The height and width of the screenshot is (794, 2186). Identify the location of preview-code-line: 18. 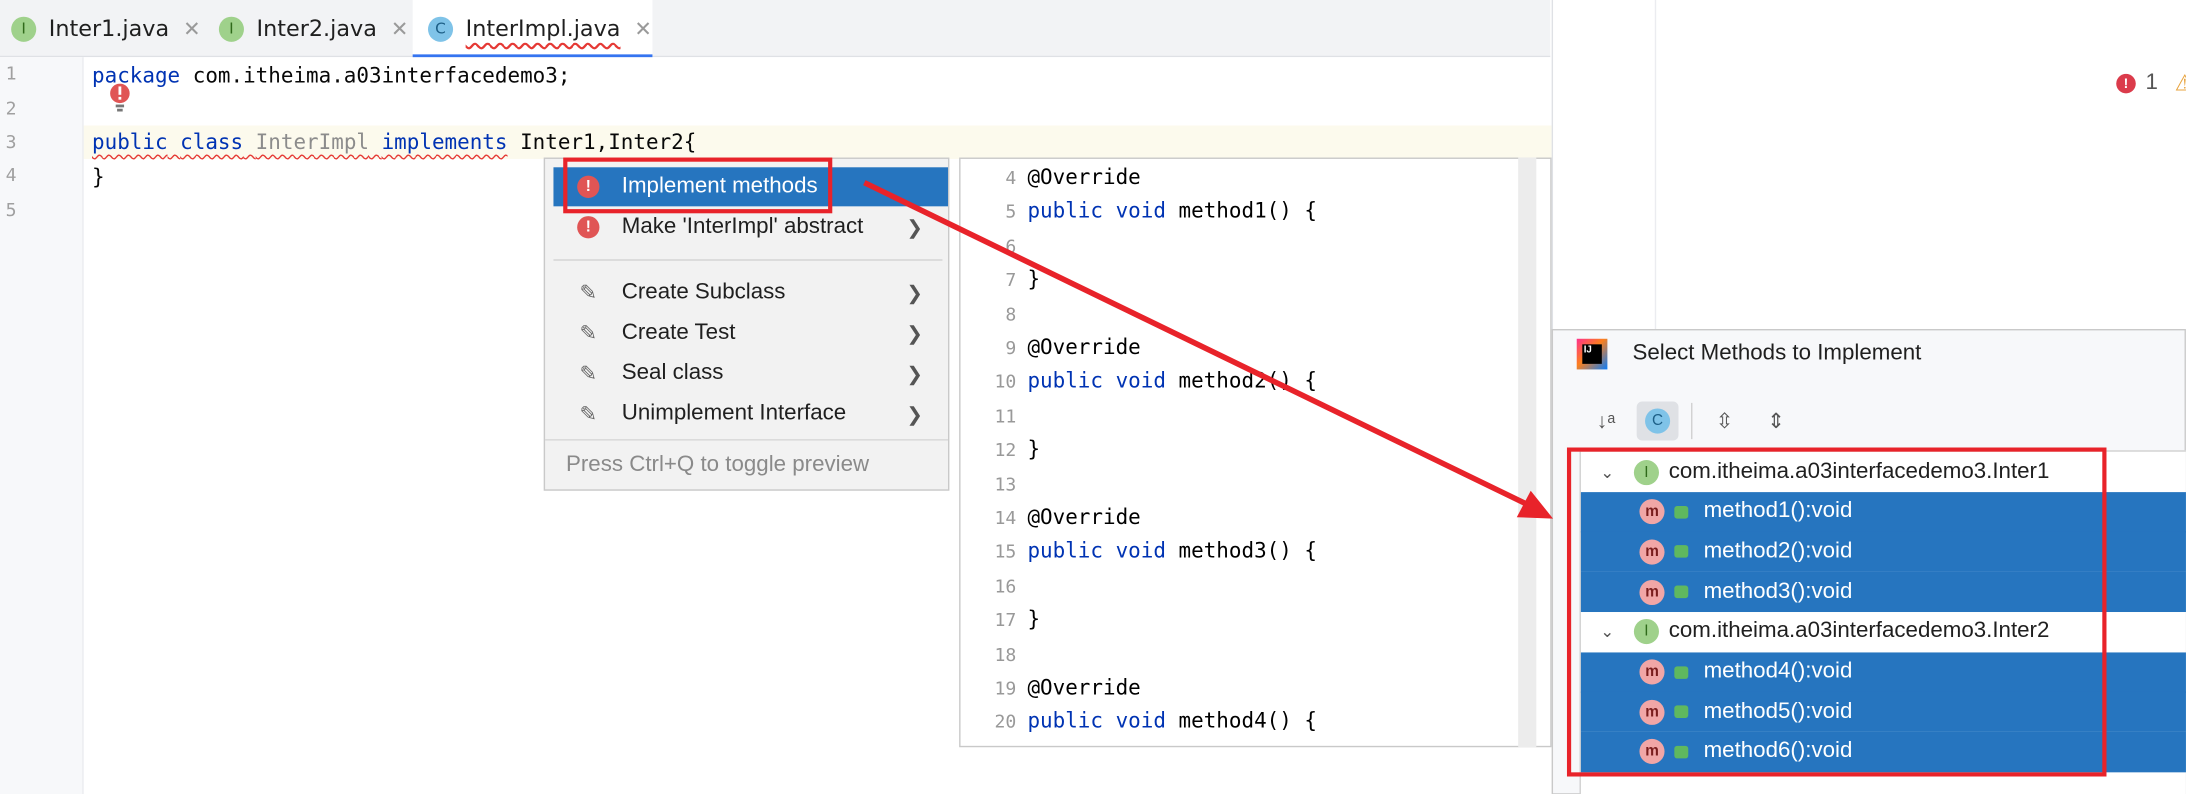
(994, 653).